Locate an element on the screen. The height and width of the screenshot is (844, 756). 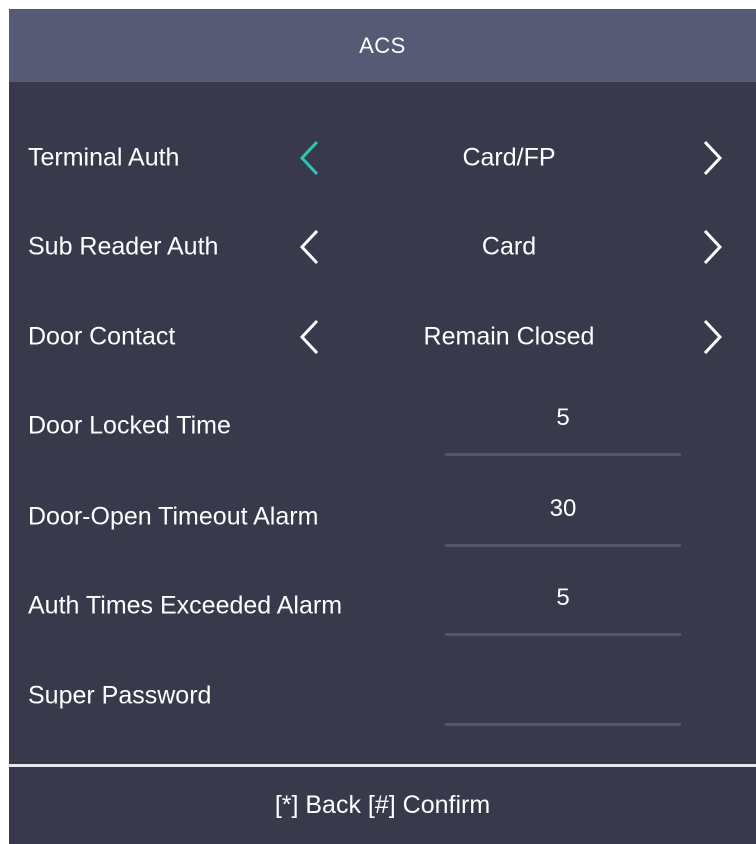
door-open-timeout-alarm-row: Door-Open Timeout Alarm 30 is located at coordinates (382, 517).